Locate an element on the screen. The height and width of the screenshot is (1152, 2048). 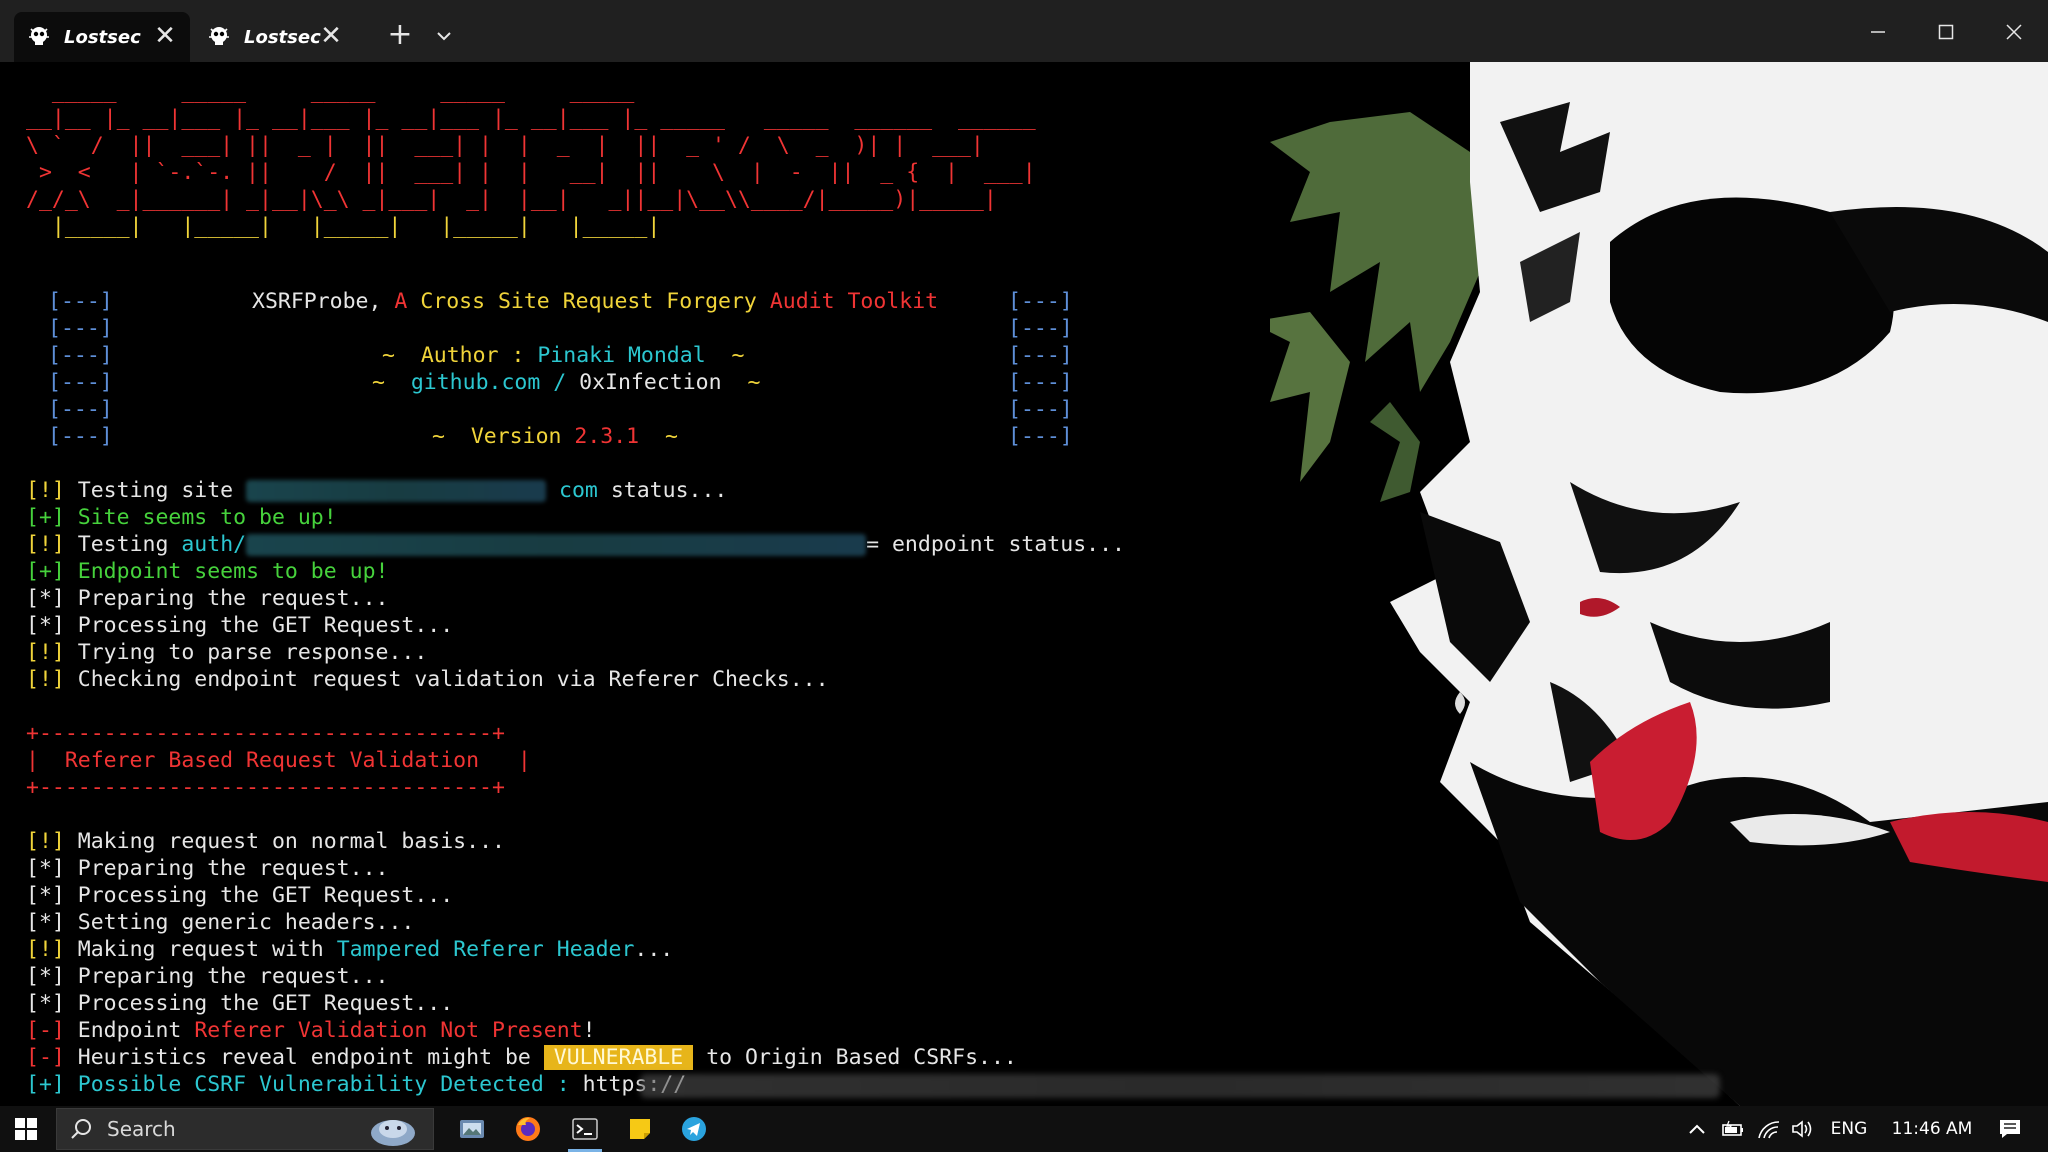
clock-time: 11:46 AM is located at coordinates (1932, 1129).